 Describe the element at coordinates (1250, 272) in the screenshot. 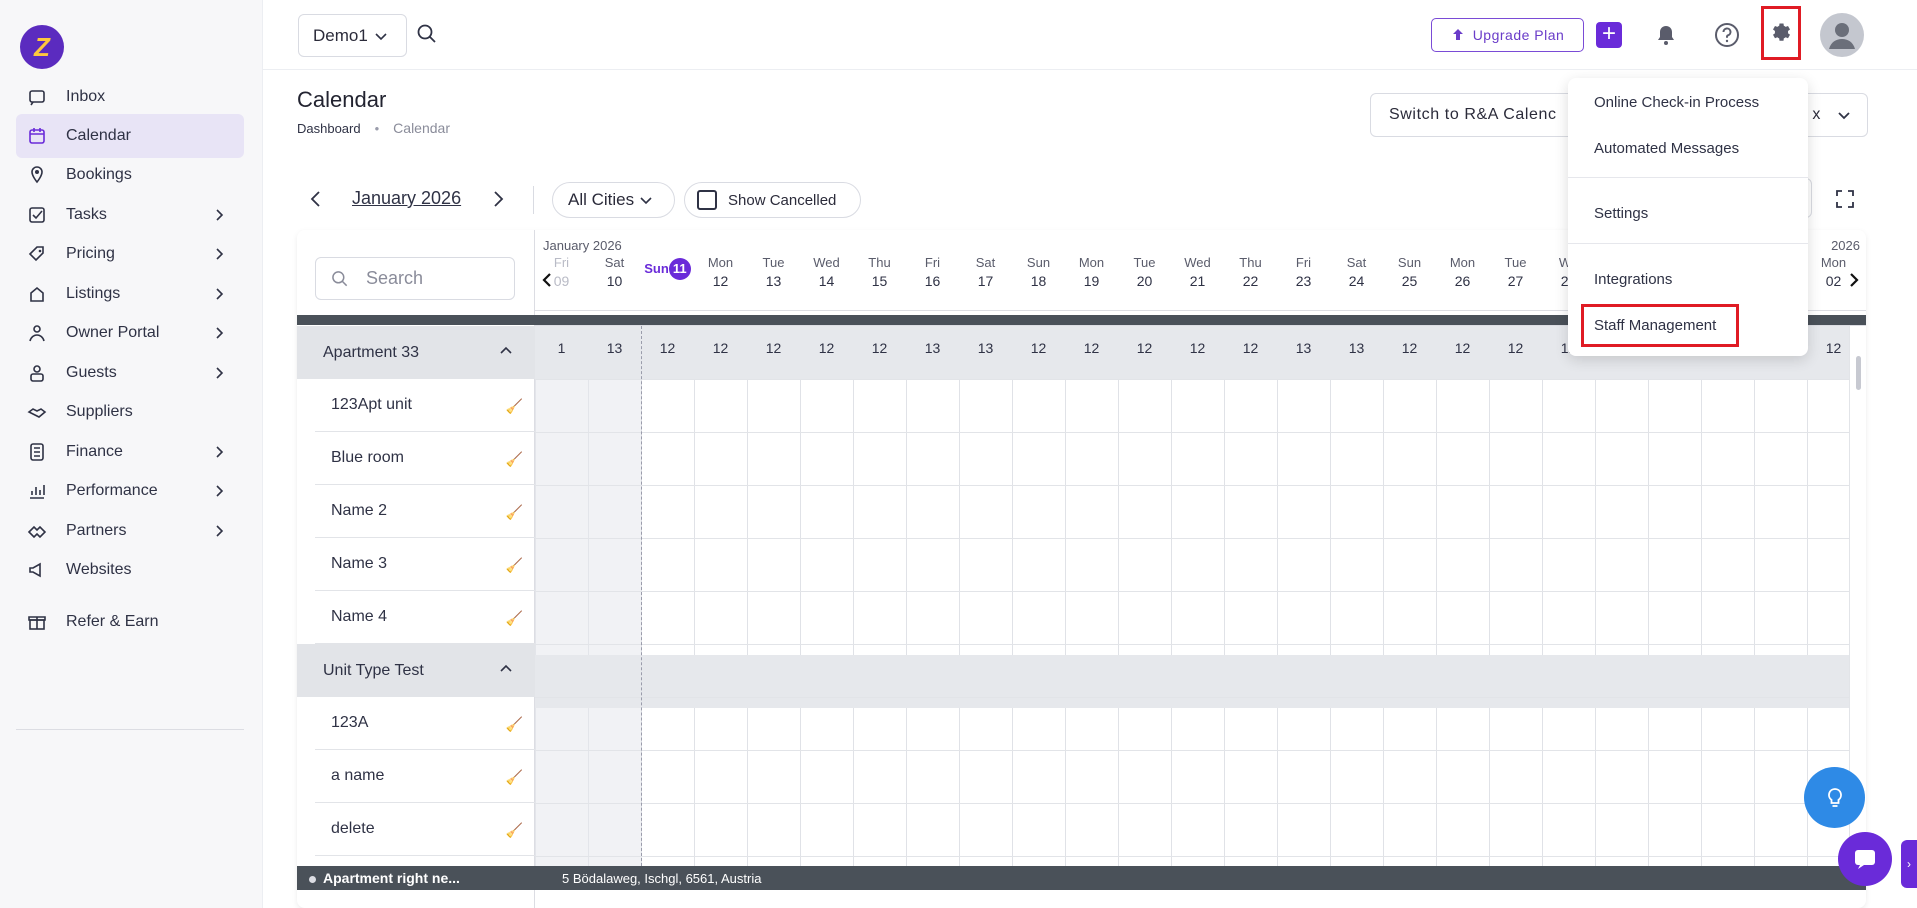

I see `day-header: Thu 22` at that location.